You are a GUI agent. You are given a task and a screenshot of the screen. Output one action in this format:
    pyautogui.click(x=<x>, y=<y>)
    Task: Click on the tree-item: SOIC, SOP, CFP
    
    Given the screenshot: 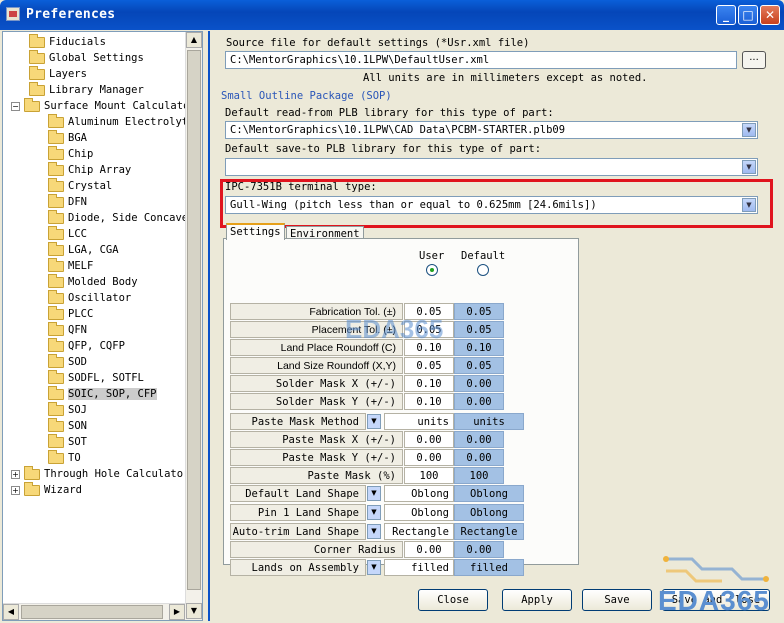 What is the action you would take?
    pyautogui.click(x=102, y=393)
    